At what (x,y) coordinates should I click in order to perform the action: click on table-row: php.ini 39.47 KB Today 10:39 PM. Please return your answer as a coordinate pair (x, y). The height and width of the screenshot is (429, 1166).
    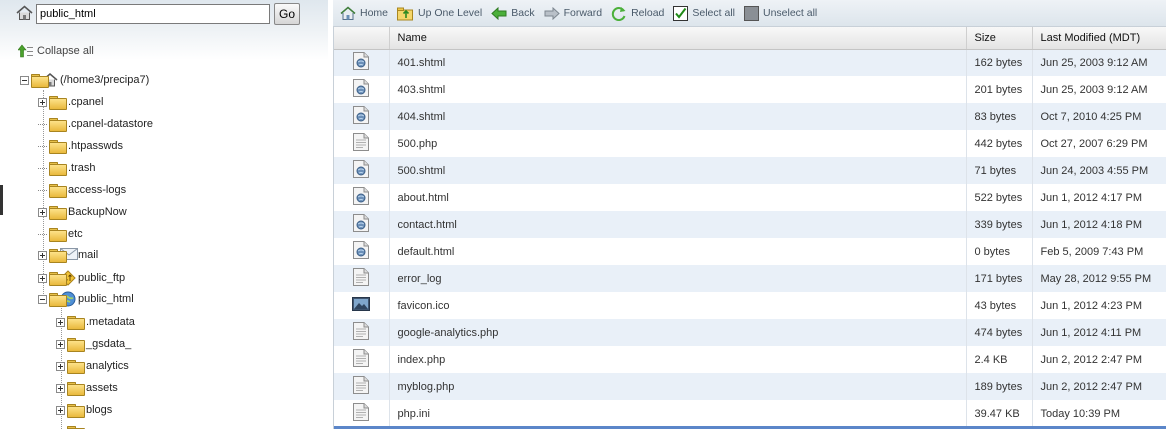
    Looking at the image, I should click on (750, 413).